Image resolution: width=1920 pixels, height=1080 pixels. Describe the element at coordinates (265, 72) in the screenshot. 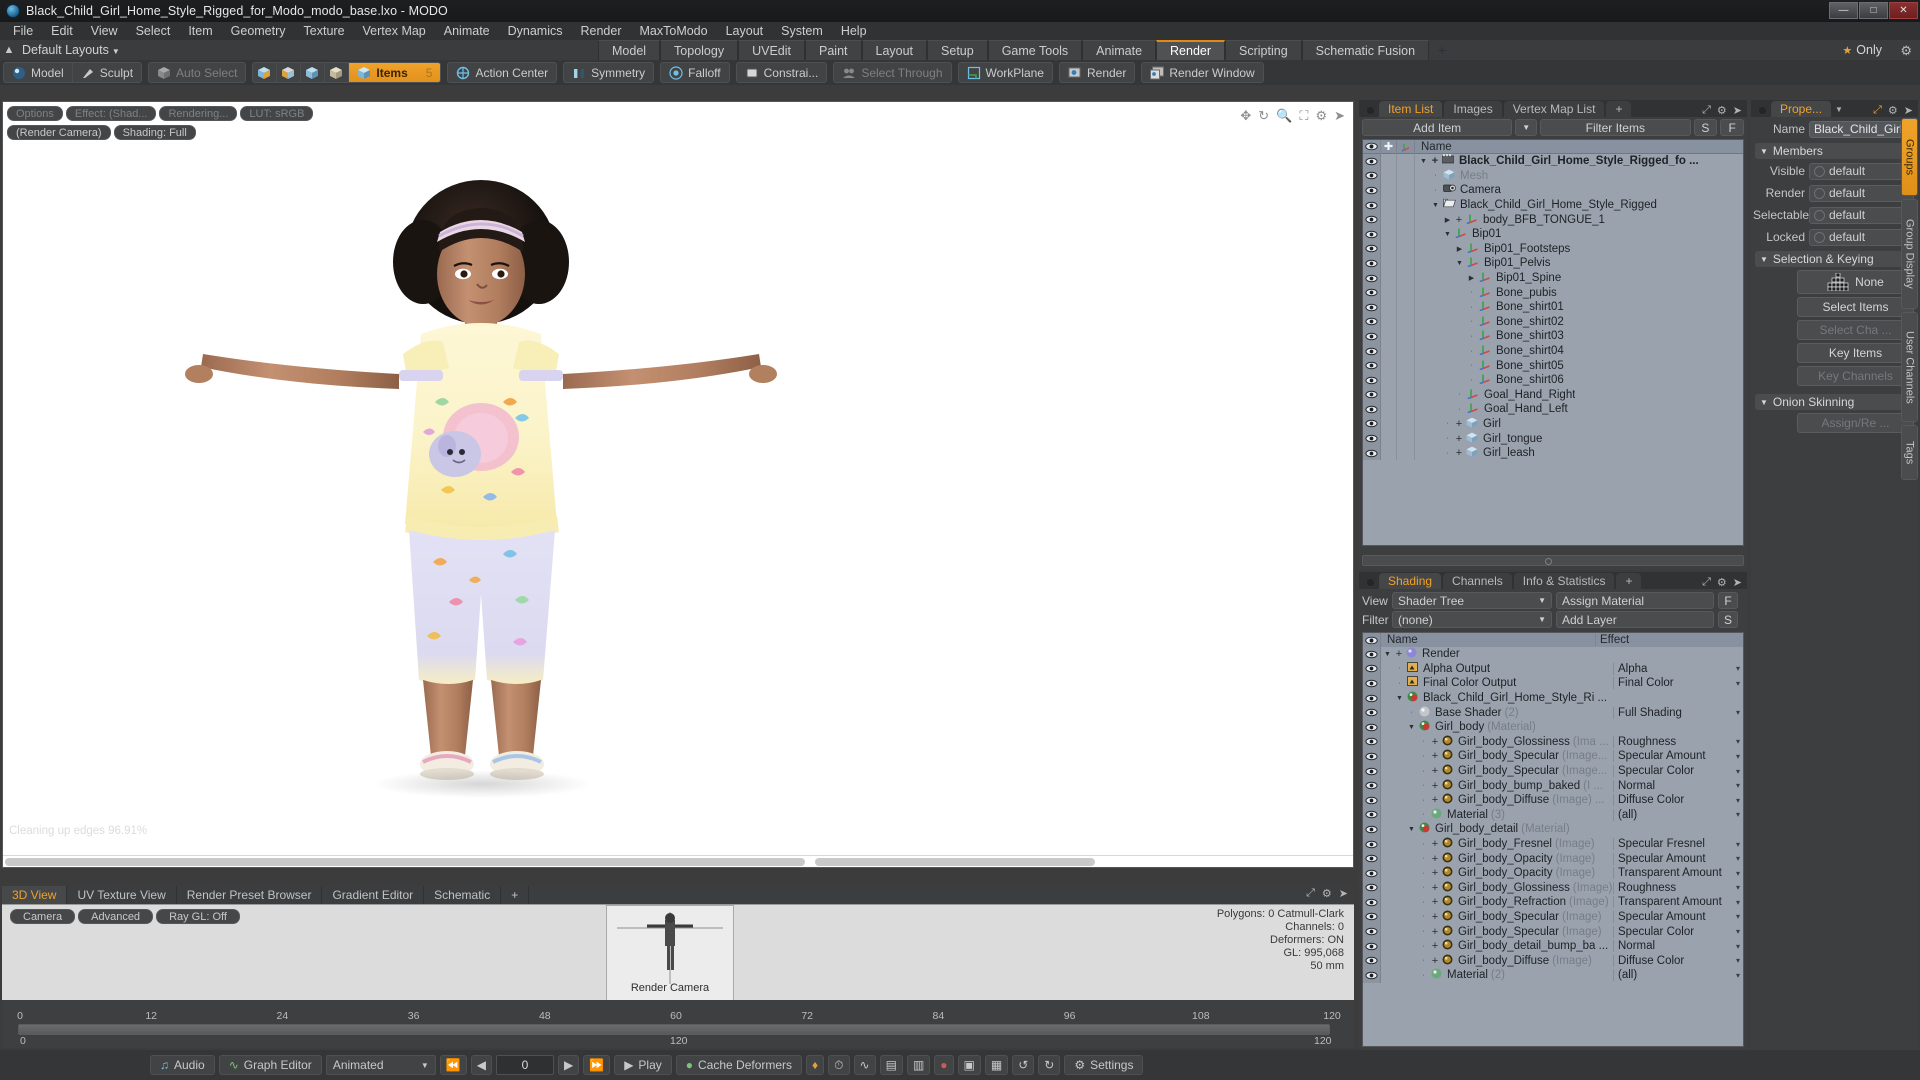

I see `toolbar-vertex-icon` at that location.